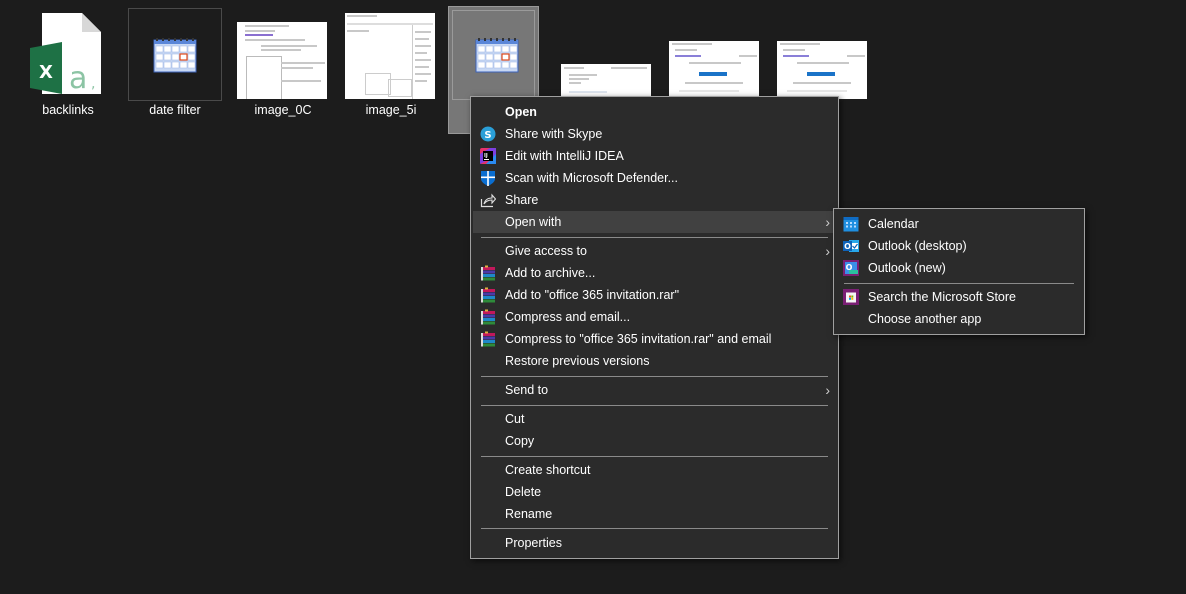 The width and height of the screenshot is (1186, 594). Describe the element at coordinates (488, 178) in the screenshot. I see `defender-shield-icon` at that location.